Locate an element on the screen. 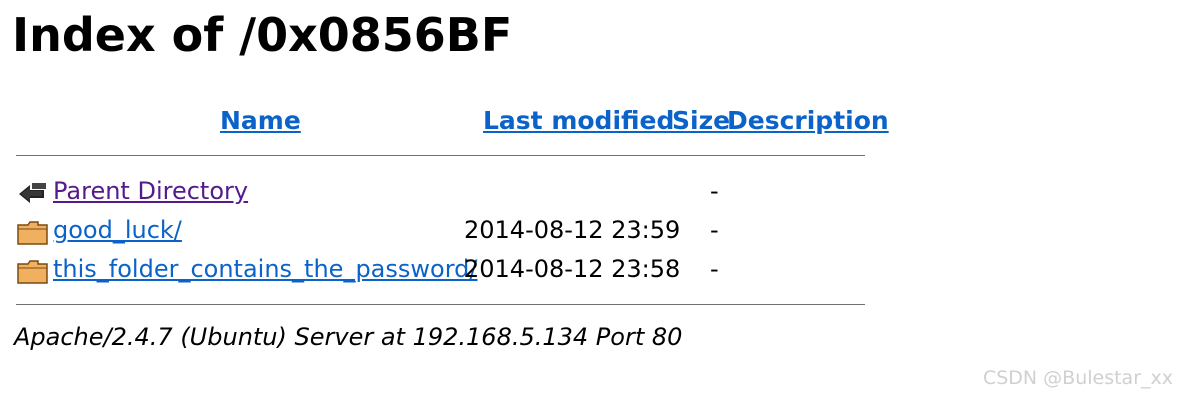  watermark: CSDN @Bulestar_xx is located at coordinates (1077, 378).